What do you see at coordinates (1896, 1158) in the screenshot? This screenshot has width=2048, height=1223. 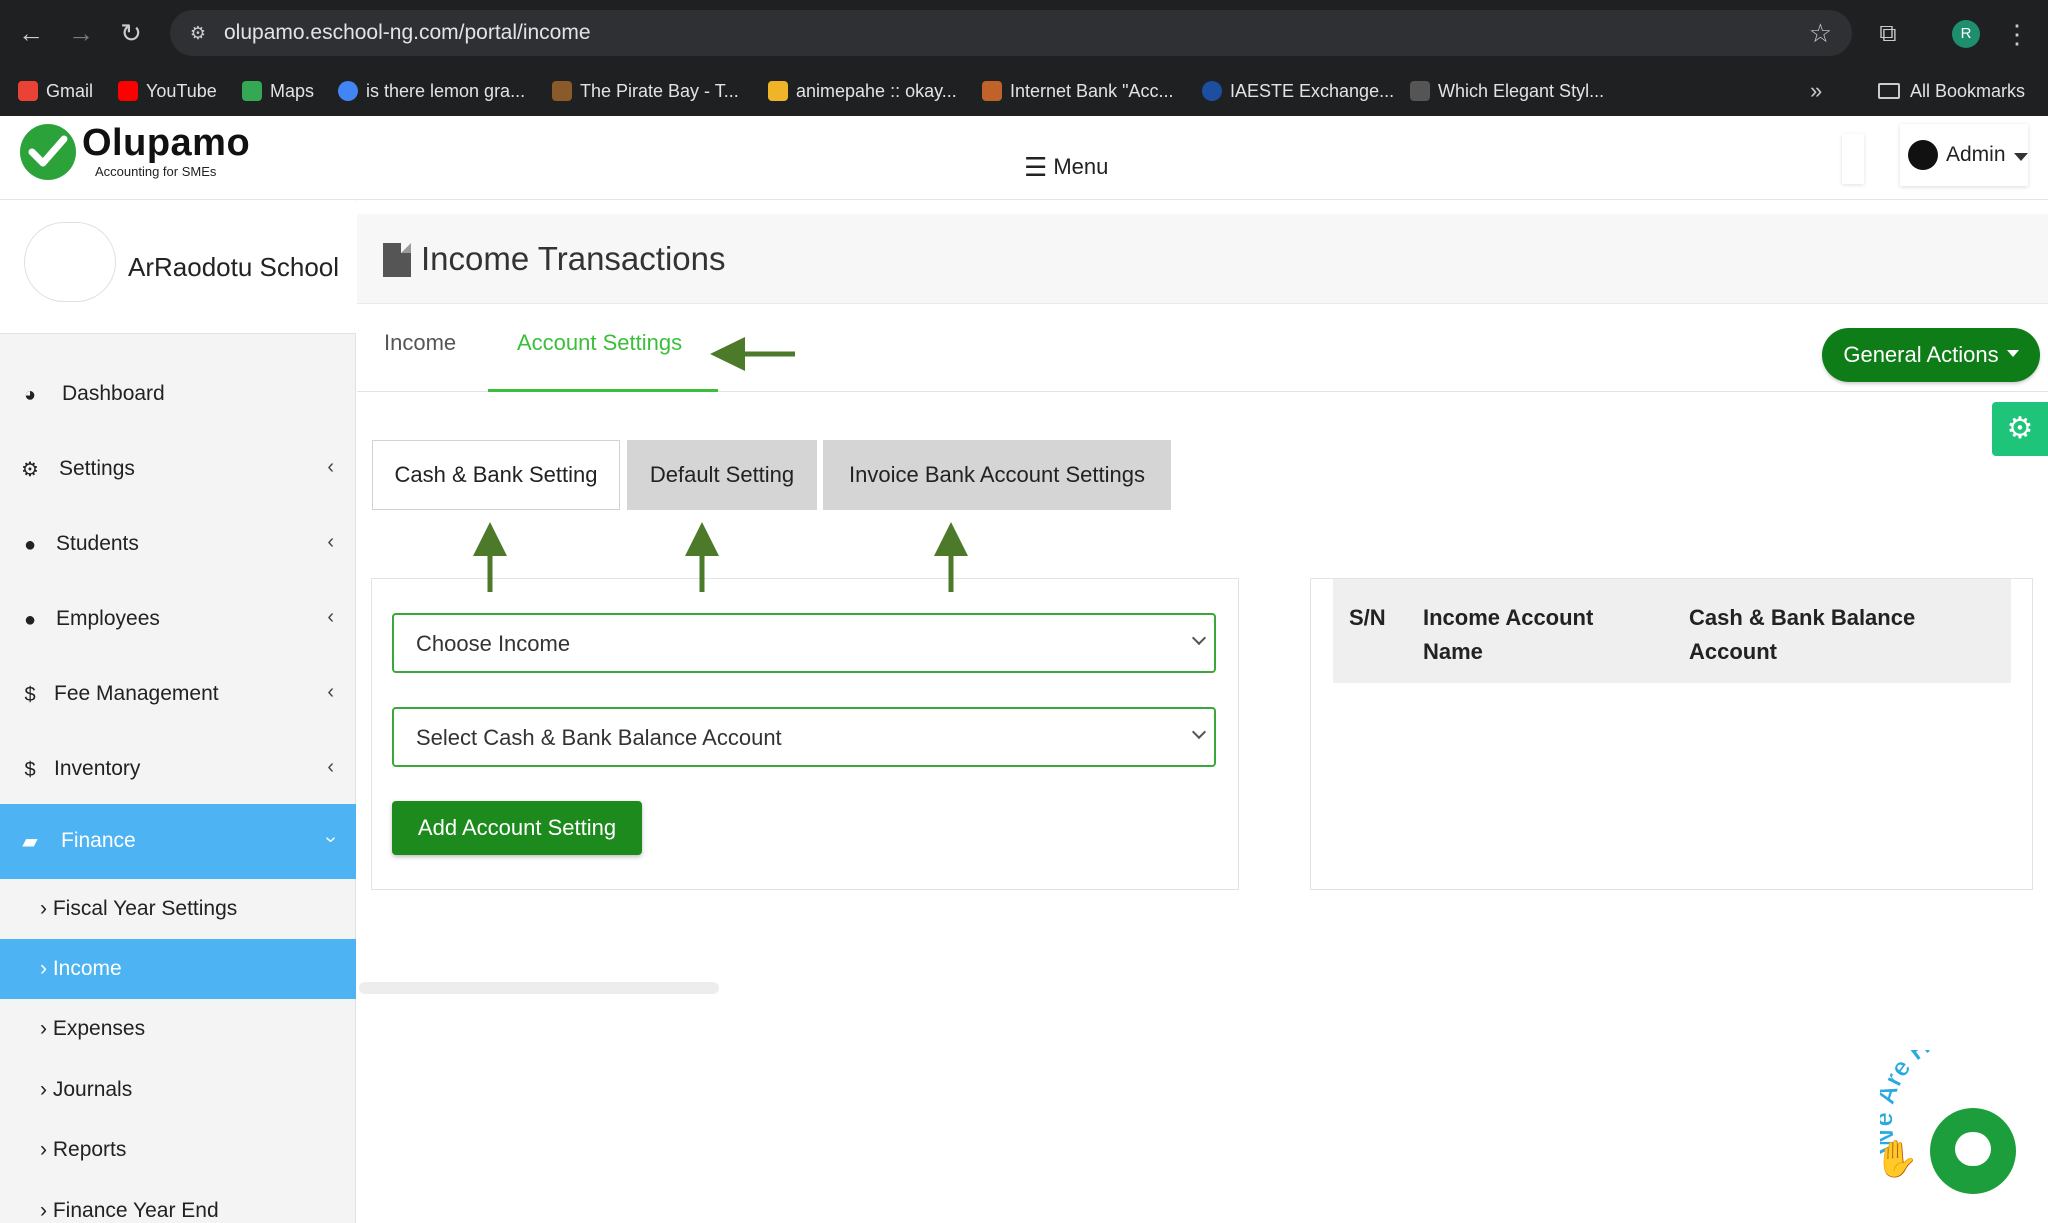 I see `waving-hand-icon: ✋` at bounding box center [1896, 1158].